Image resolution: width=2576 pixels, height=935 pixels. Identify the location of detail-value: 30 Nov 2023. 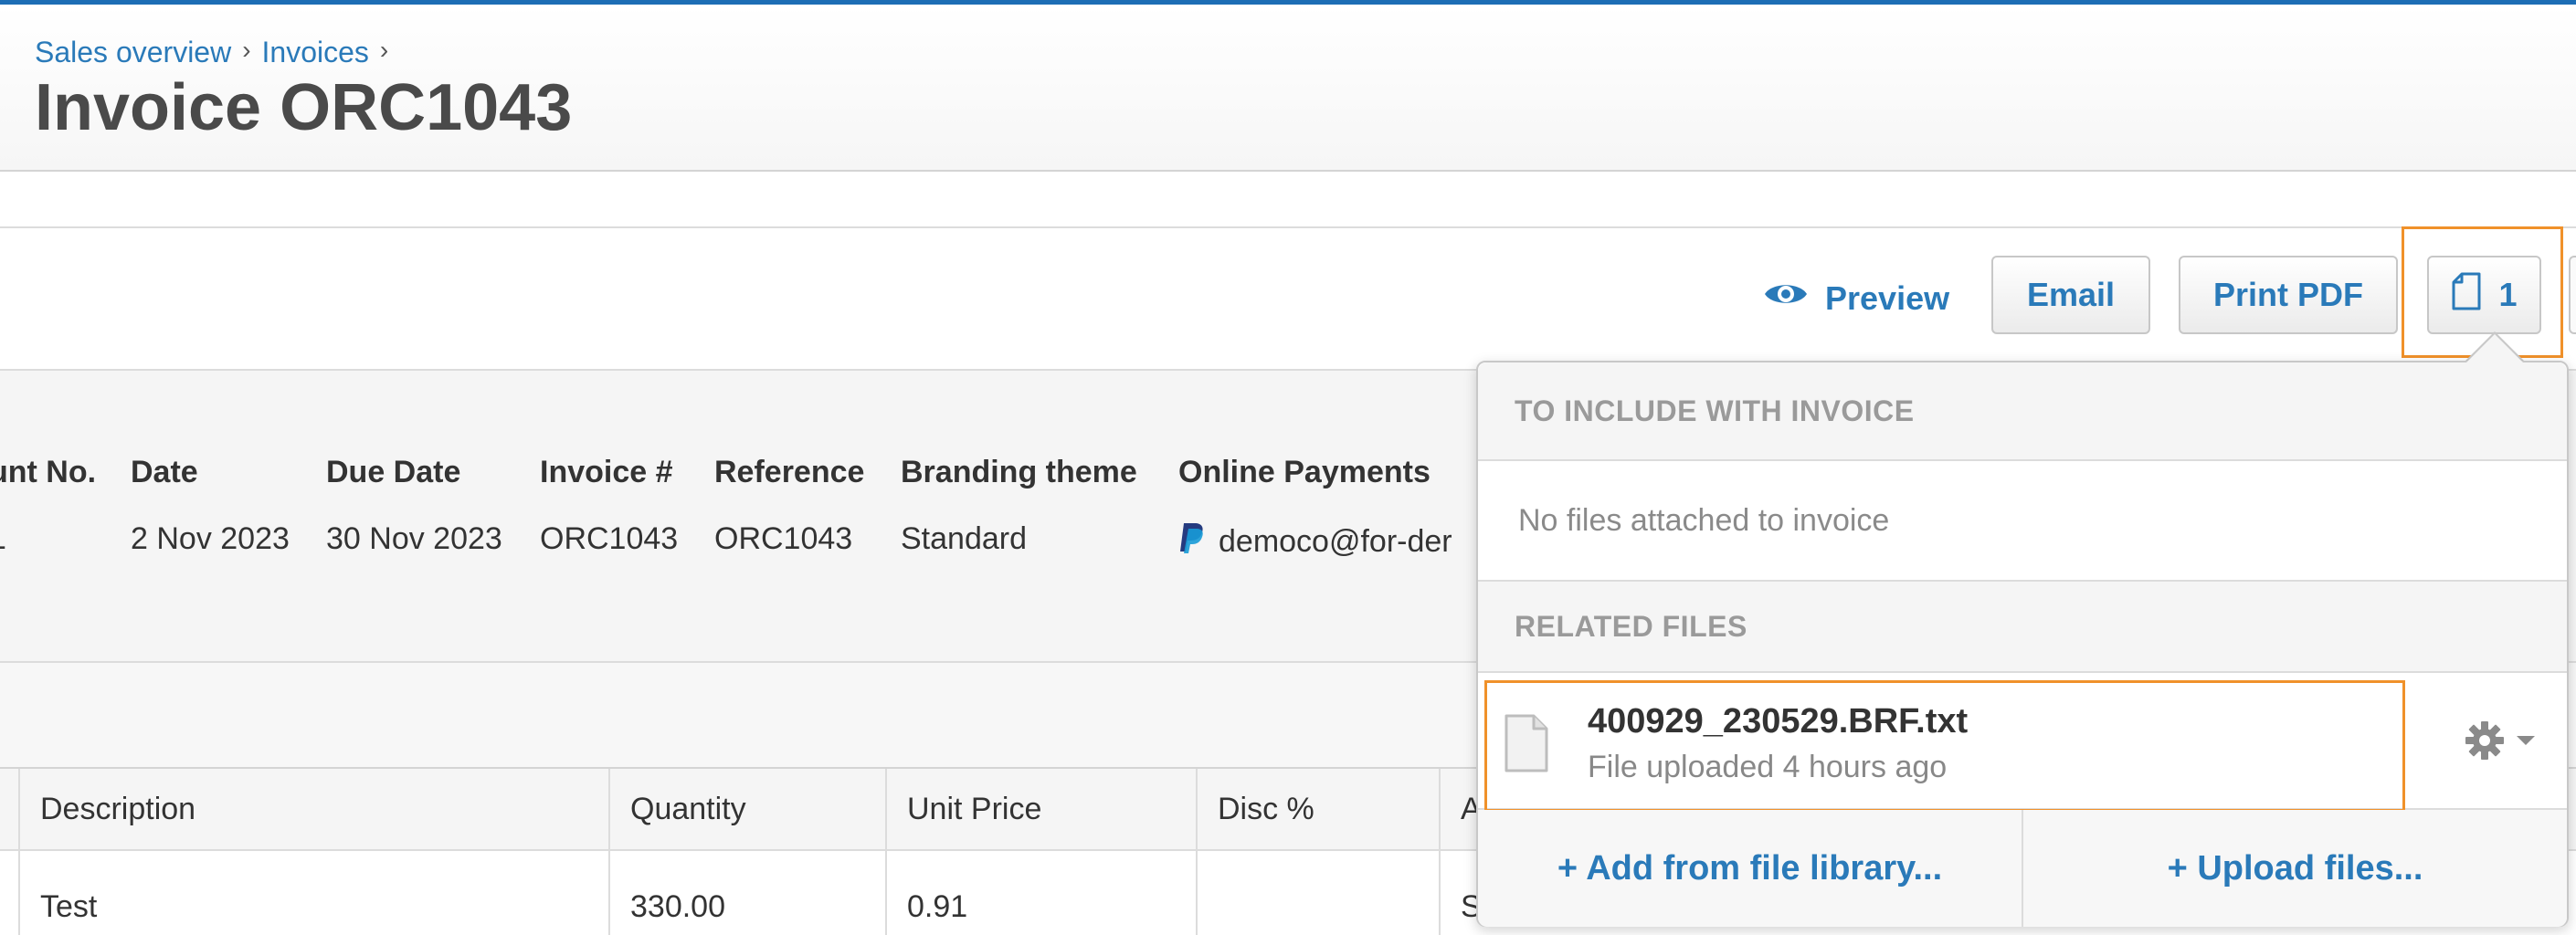
(414, 538).